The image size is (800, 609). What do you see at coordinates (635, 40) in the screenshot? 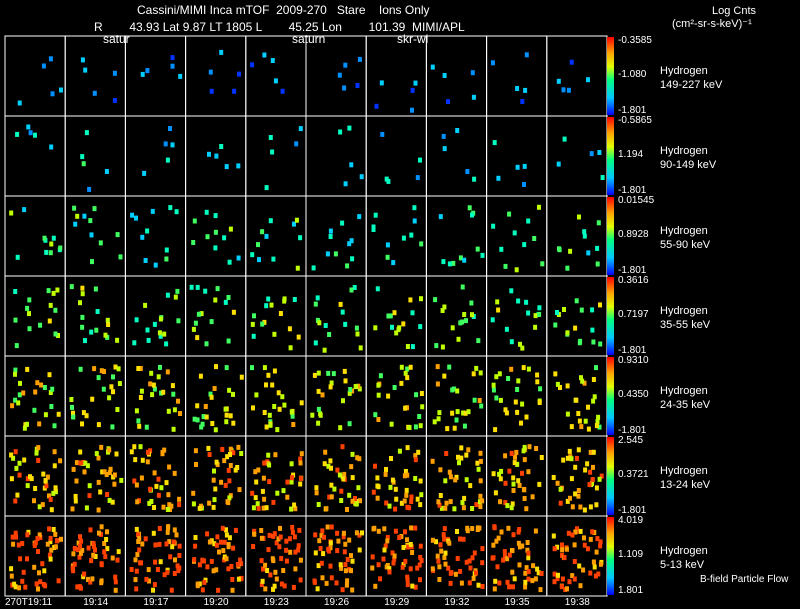
I see `colorbar-tick-max: -0.3585` at bounding box center [635, 40].